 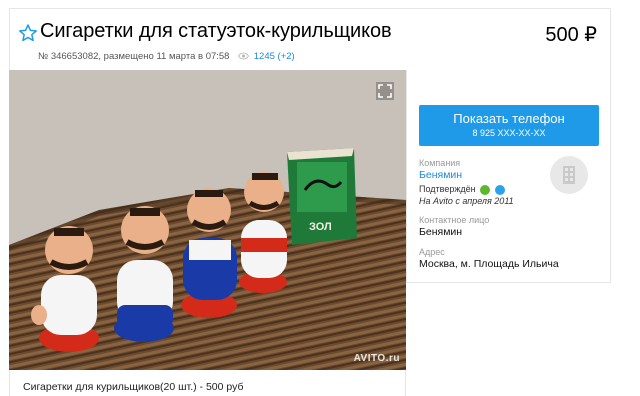 What do you see at coordinates (320, 227) in the screenshot?
I see `svg-text: ЗОЛ` at bounding box center [320, 227].